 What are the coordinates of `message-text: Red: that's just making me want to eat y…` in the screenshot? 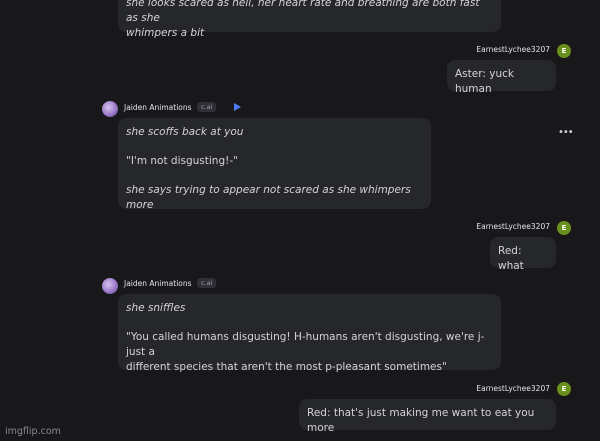 It's located at (421, 420).